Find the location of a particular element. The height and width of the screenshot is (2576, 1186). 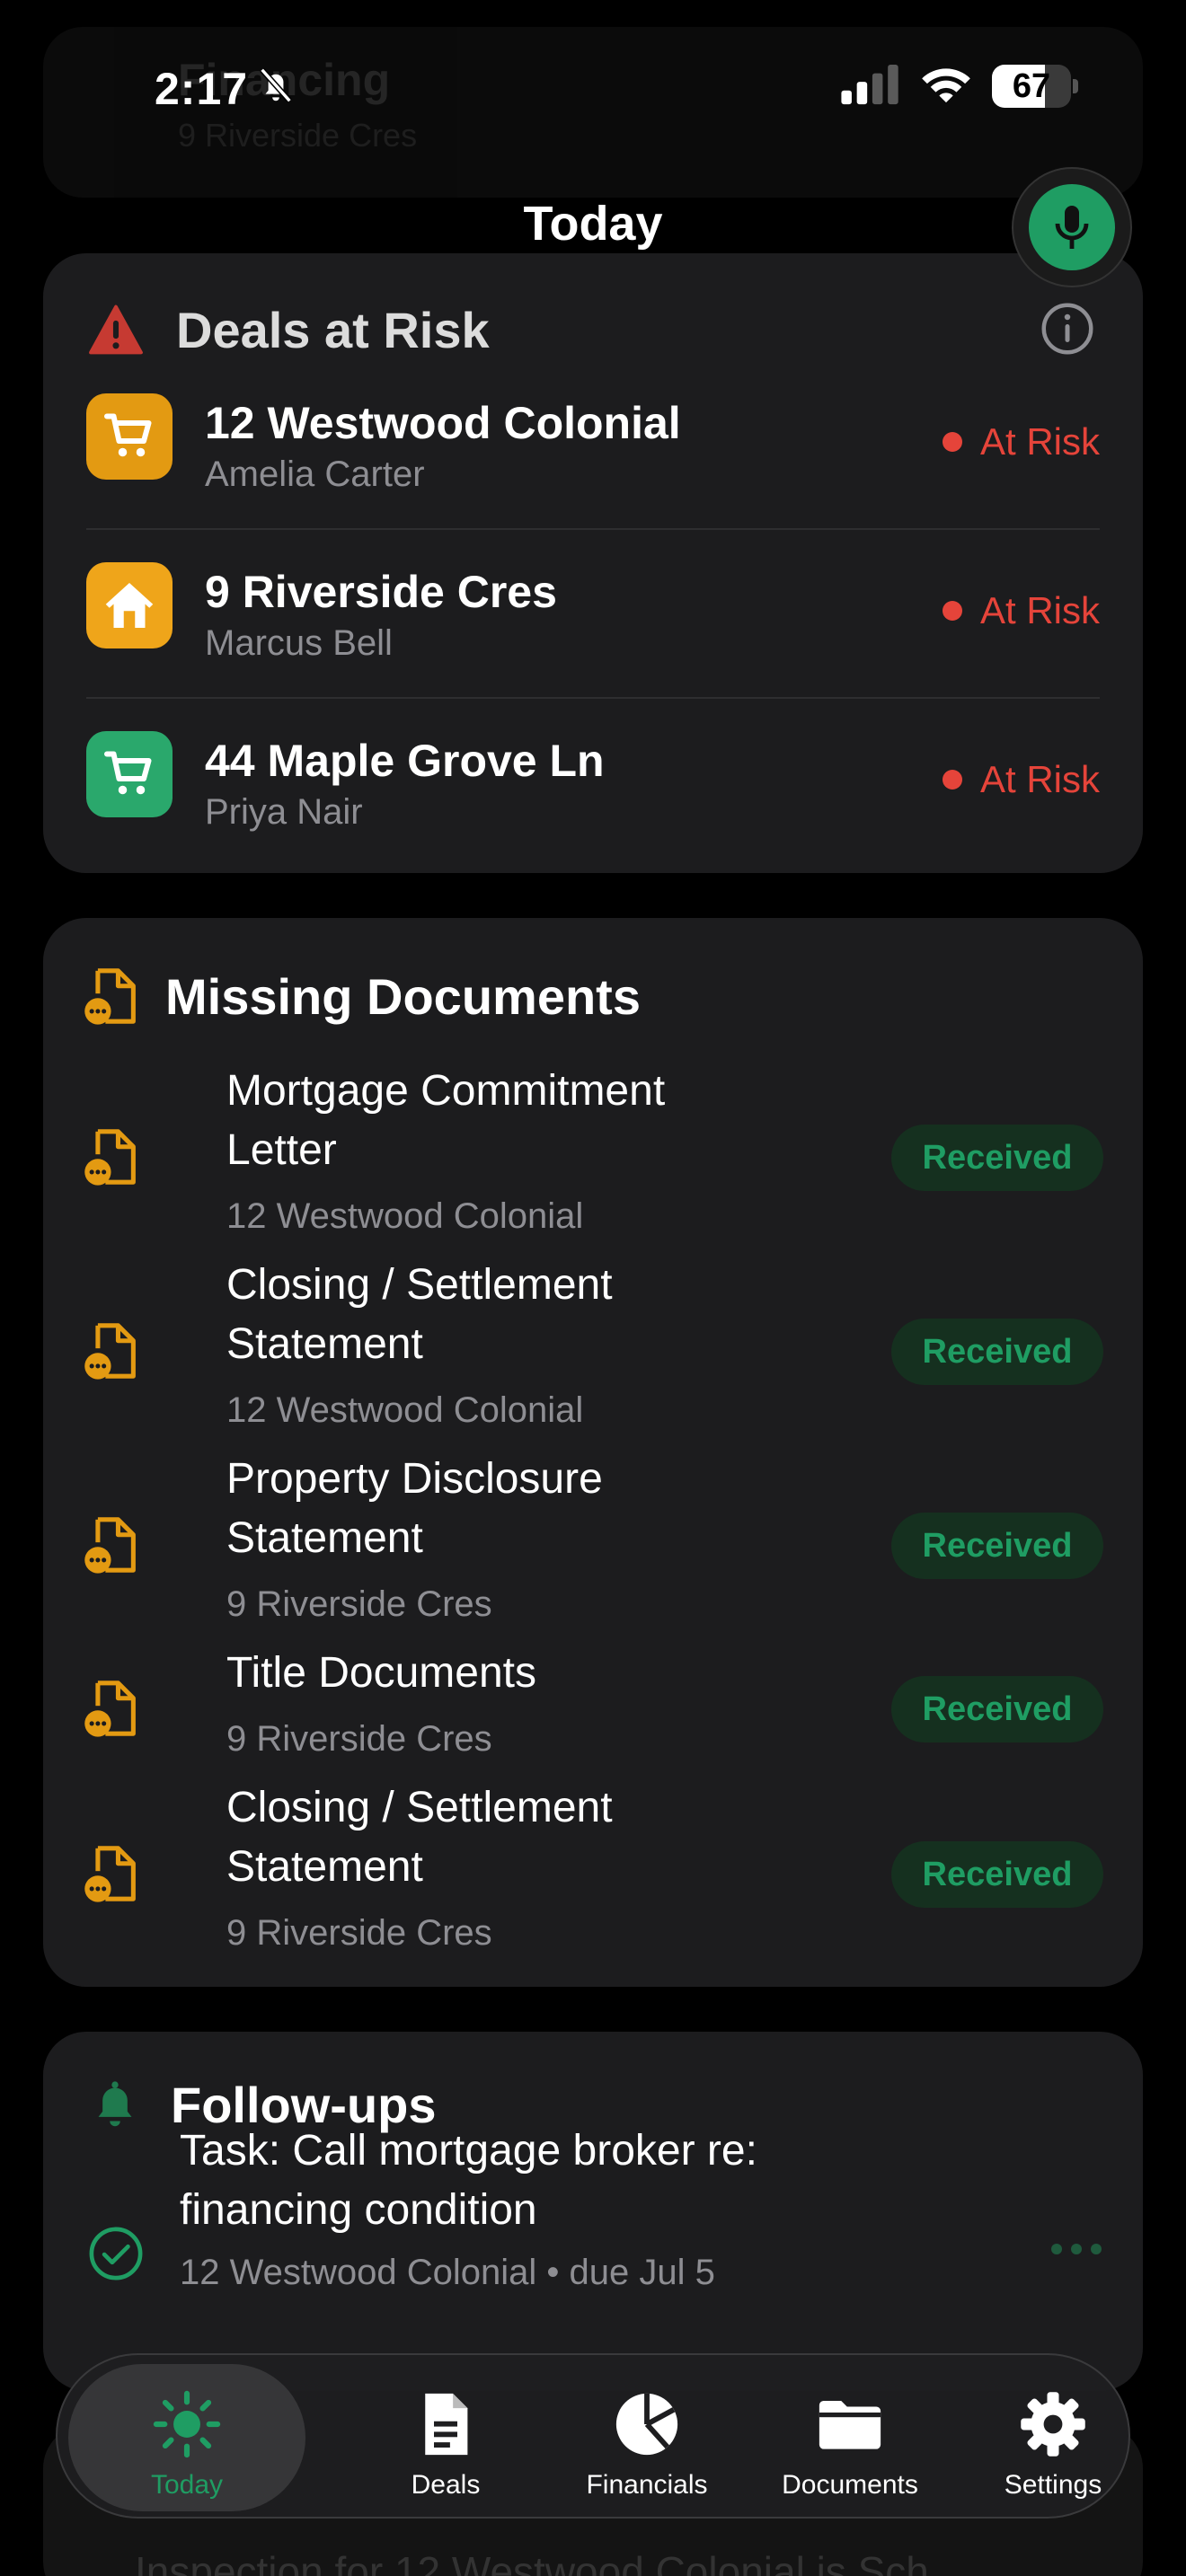

task-title-line: financing condition is located at coordinates (358, 2210).